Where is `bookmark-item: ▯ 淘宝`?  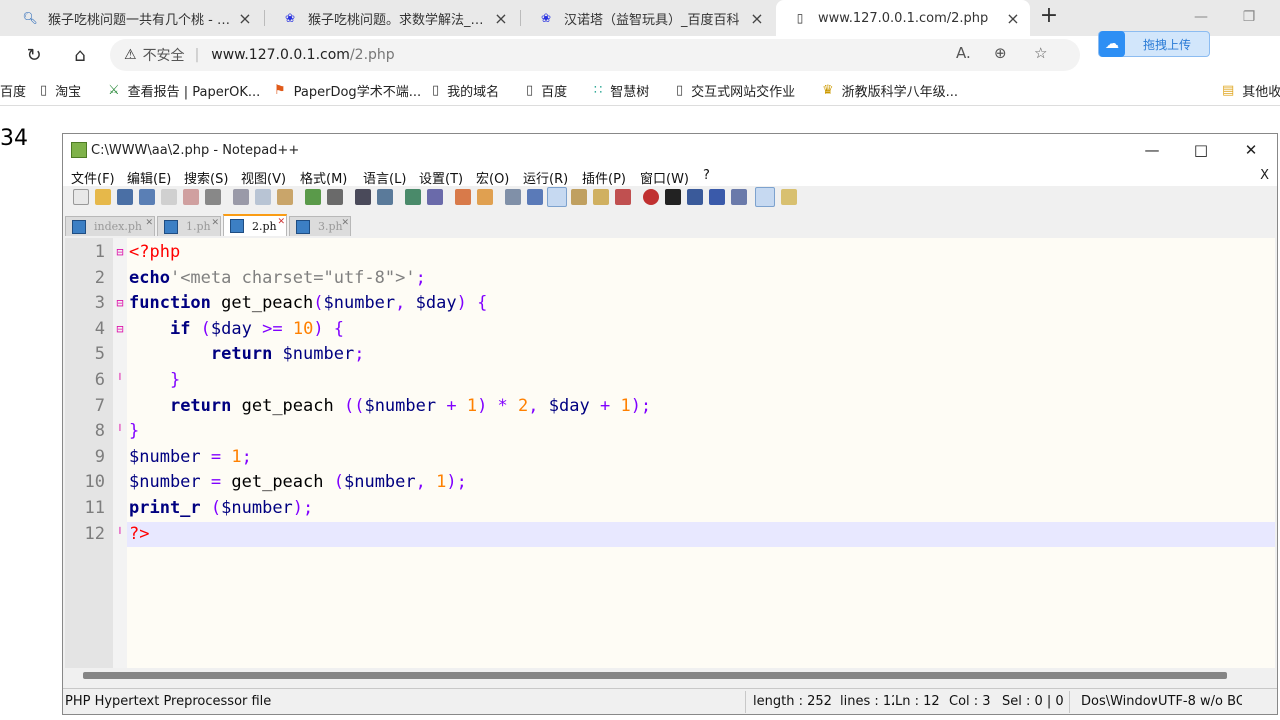
bookmark-item: ▯ 淘宝 is located at coordinates (60, 90).